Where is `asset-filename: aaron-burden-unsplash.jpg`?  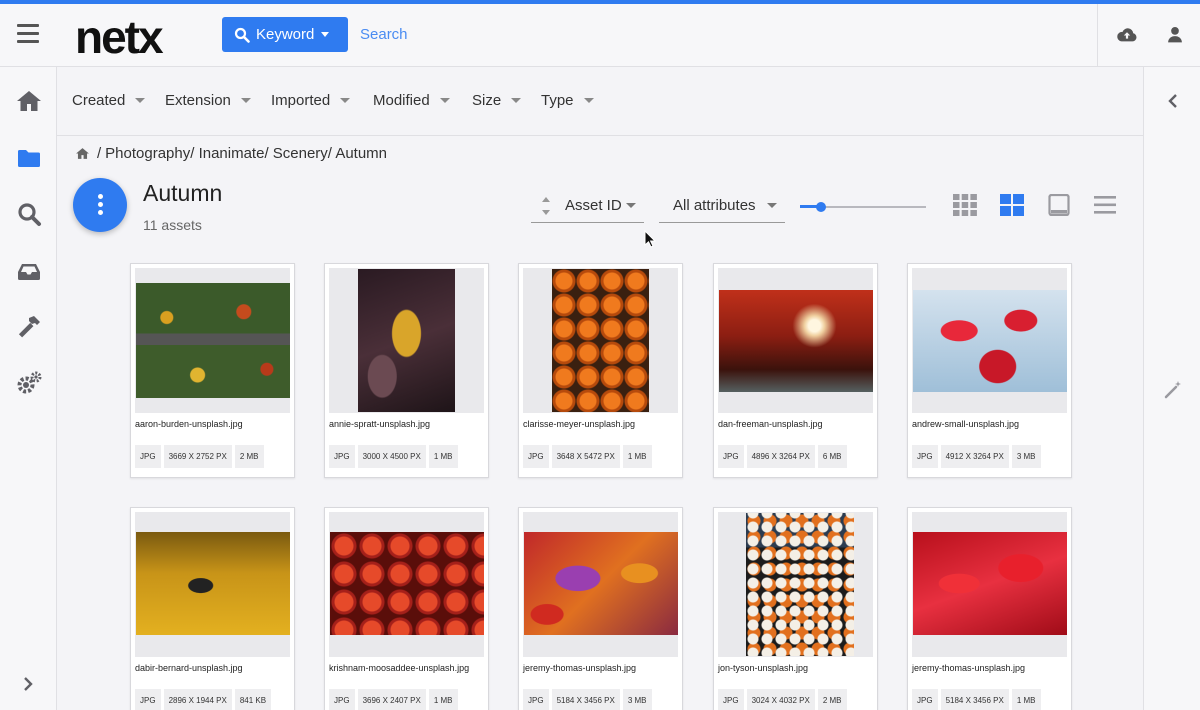 asset-filename: aaron-burden-unsplash.jpg is located at coordinates (189, 424).